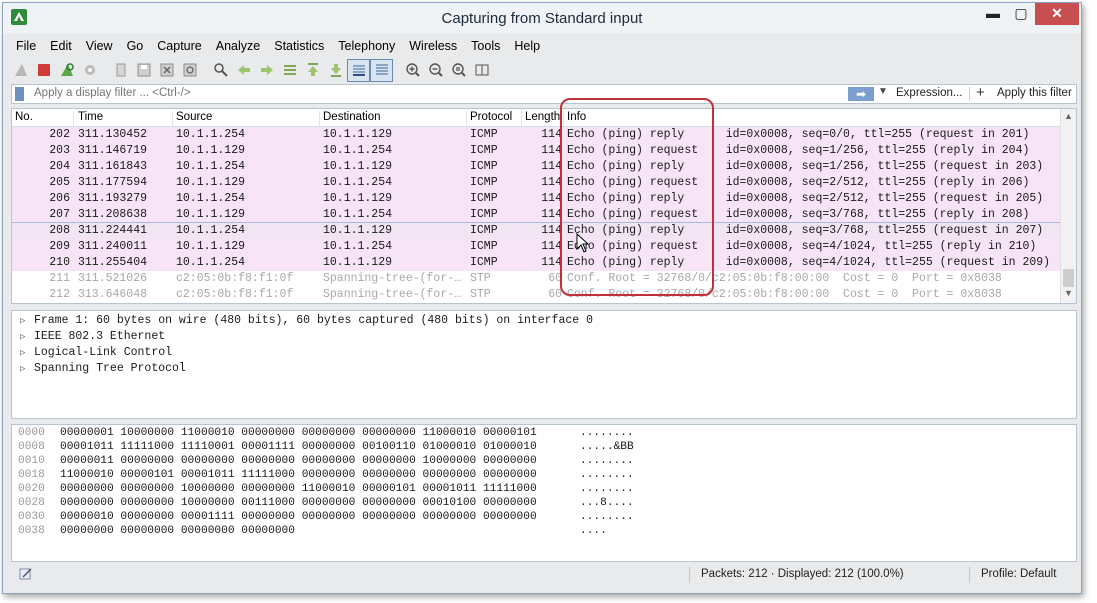  What do you see at coordinates (96, 353) in the screenshot?
I see `detail-llc: ▷ Logical-Link Control` at bounding box center [96, 353].